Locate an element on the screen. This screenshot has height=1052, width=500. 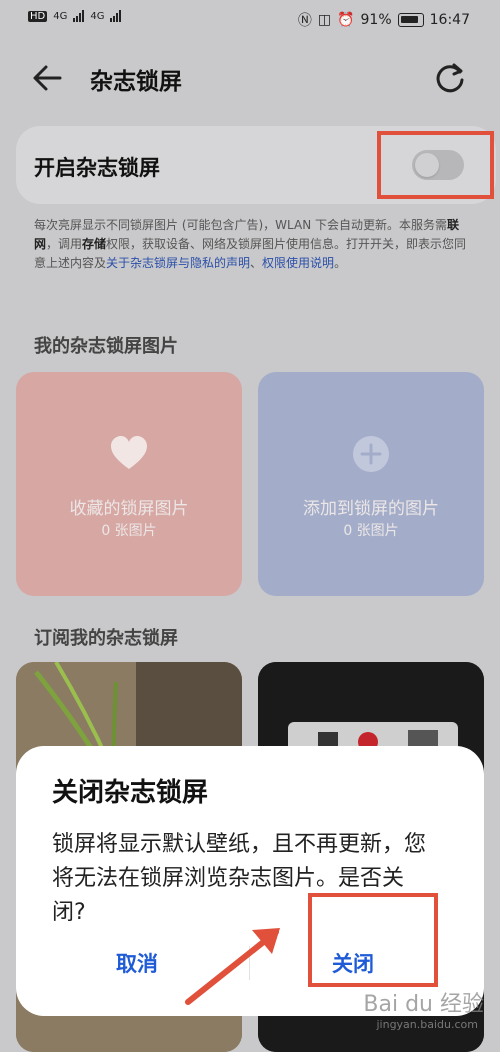
permission-info-link: 权限使用说明 is located at coordinates (298, 263).